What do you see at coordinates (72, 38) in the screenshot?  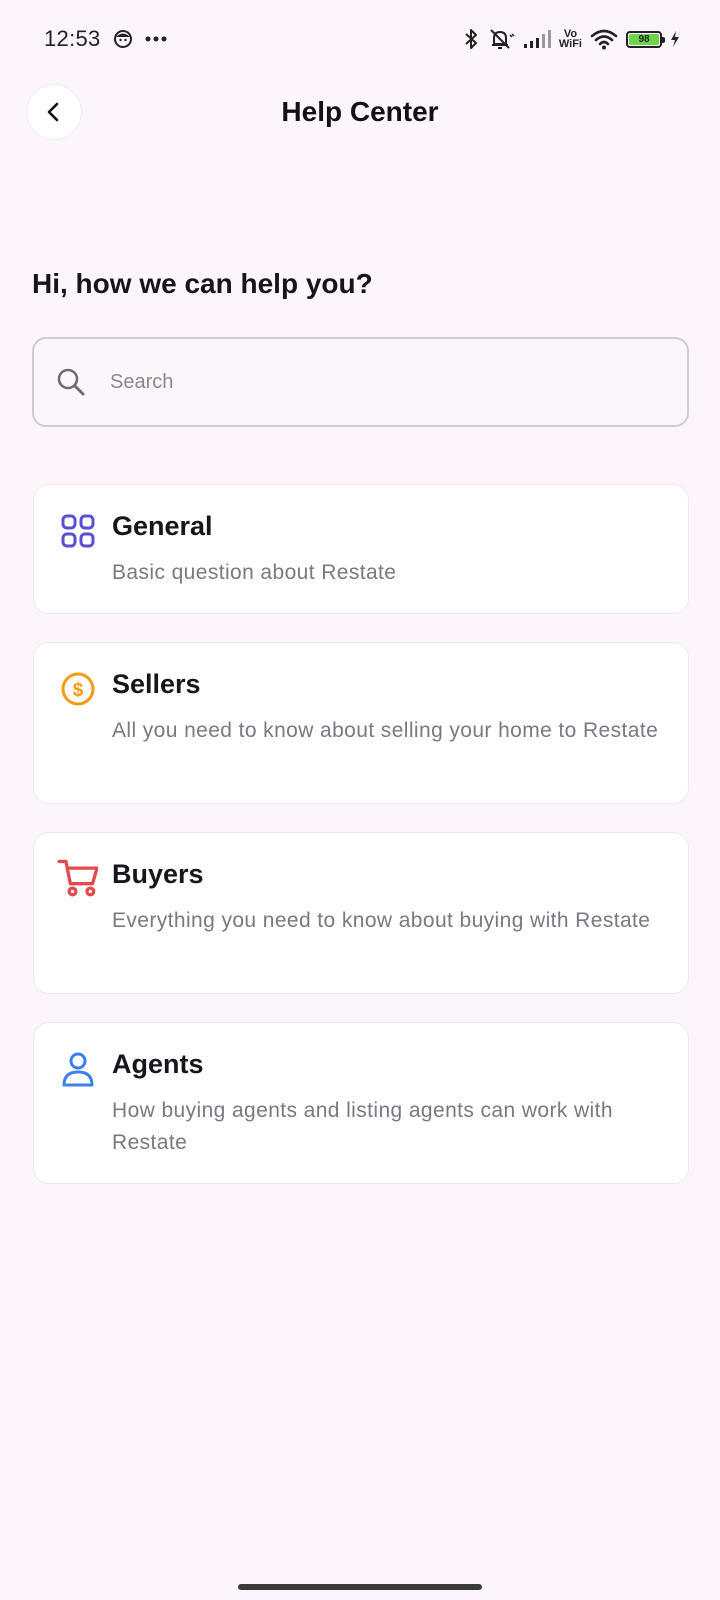 I see `status-time: 12:53` at bounding box center [72, 38].